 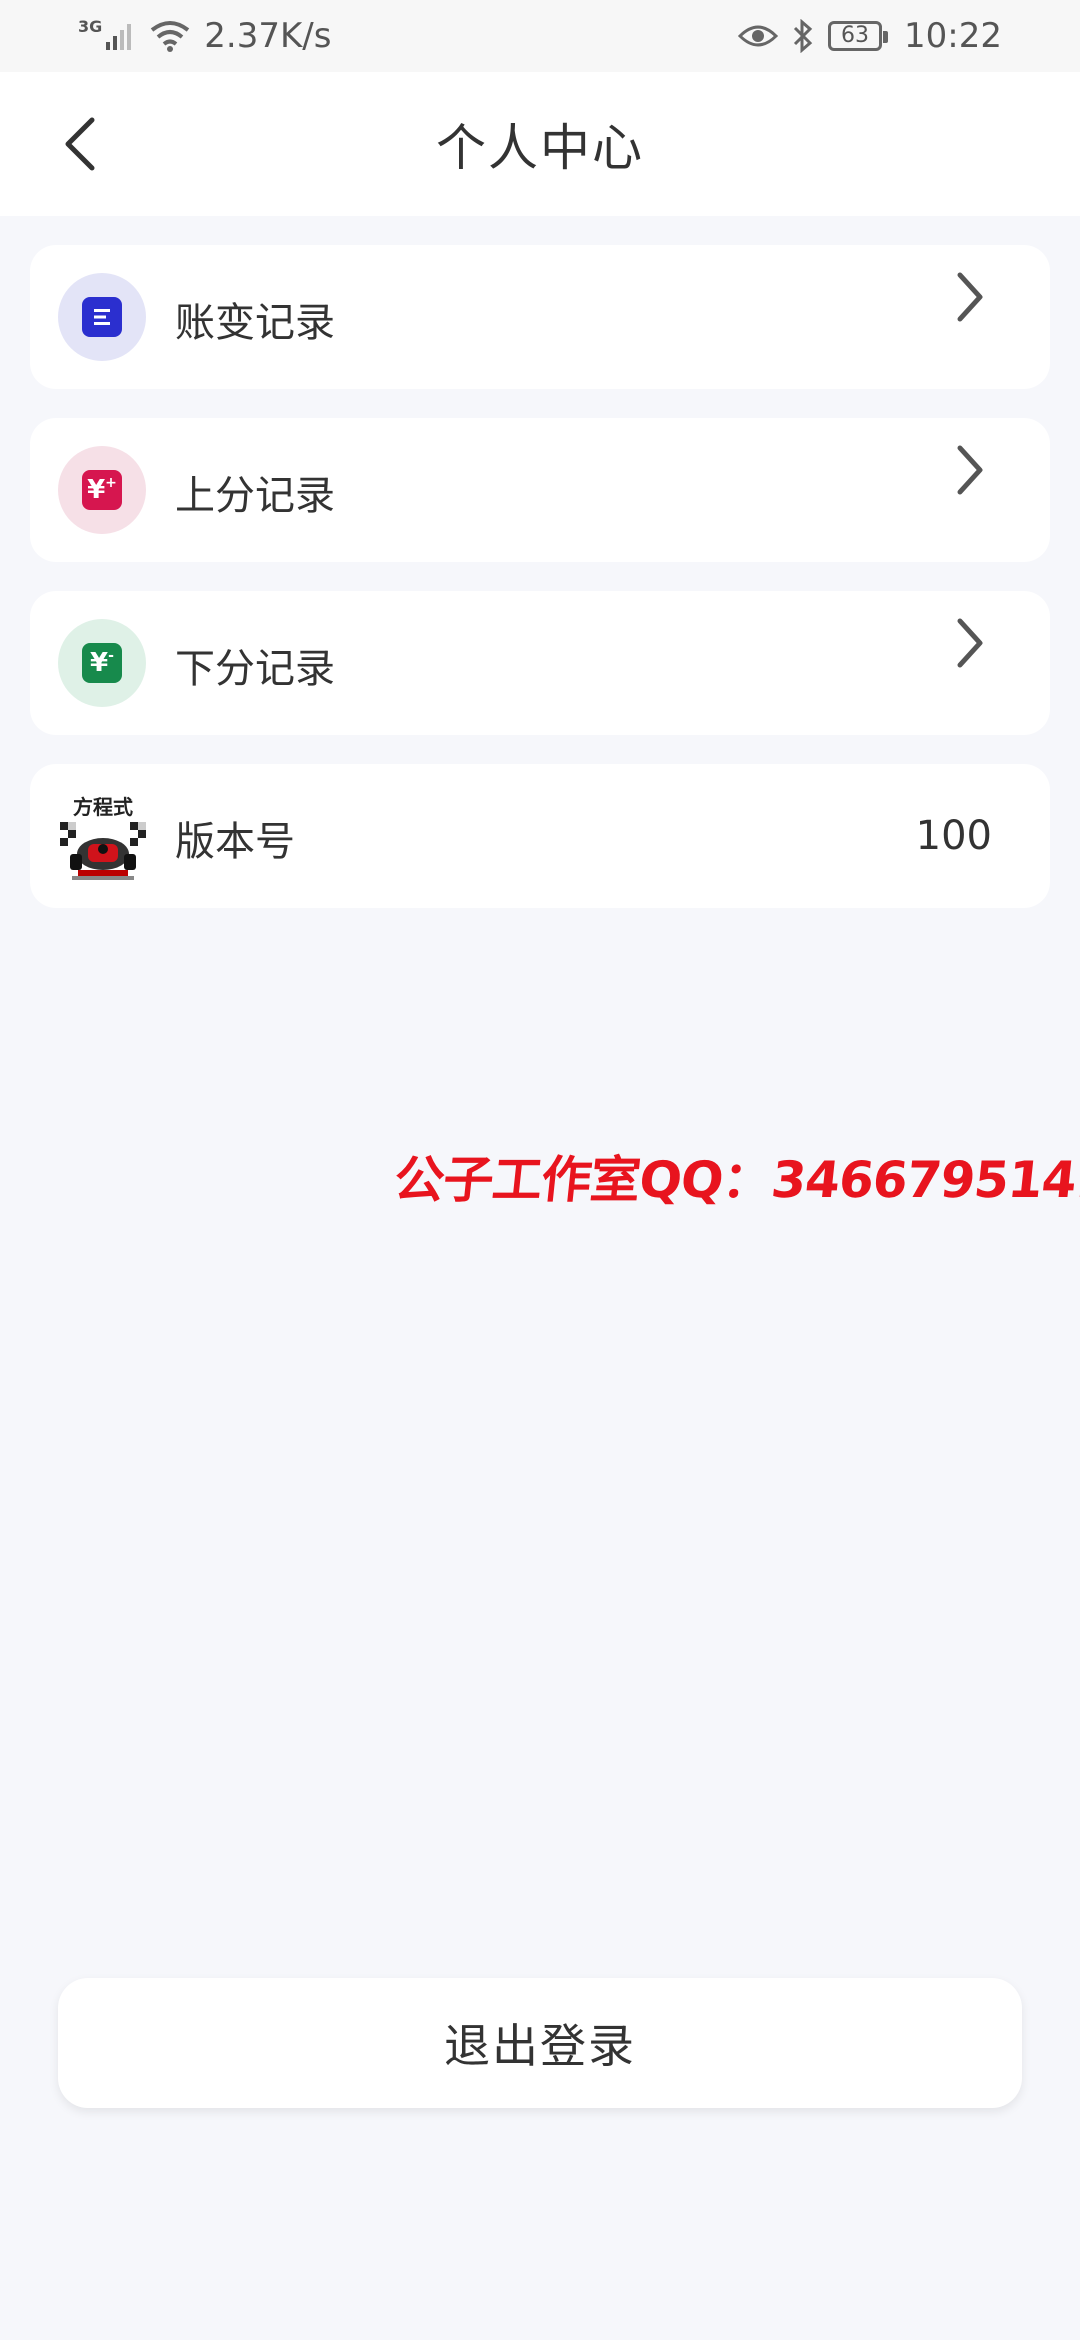 I want to click on menu-item-label: 账变记录, so click(x=255, y=323).